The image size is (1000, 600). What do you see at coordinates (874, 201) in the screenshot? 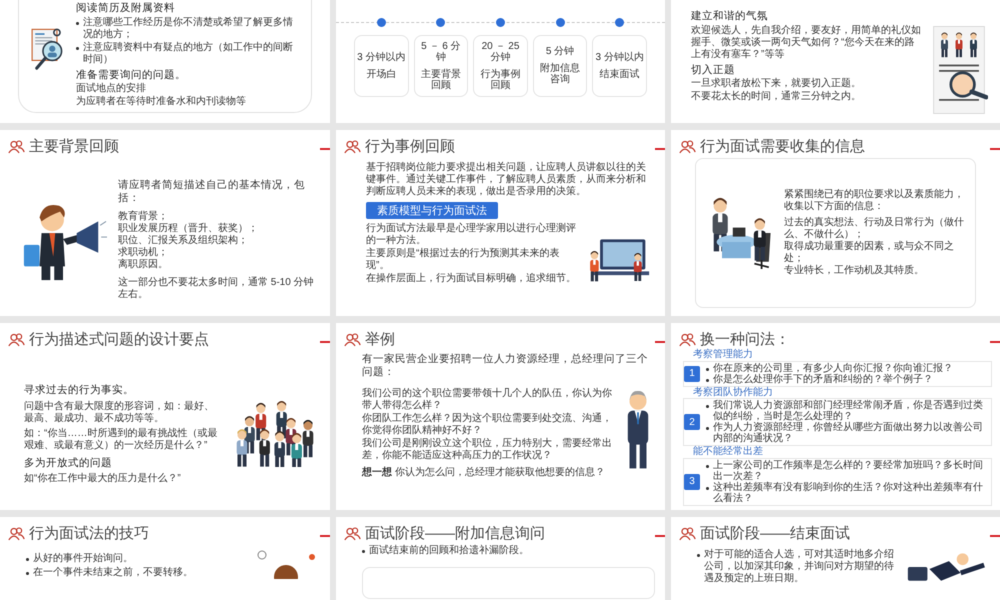
I see `paragraph: 紧紧围绕已有的职位要求以及素质能力，收集以下方面的信息：` at bounding box center [874, 201].